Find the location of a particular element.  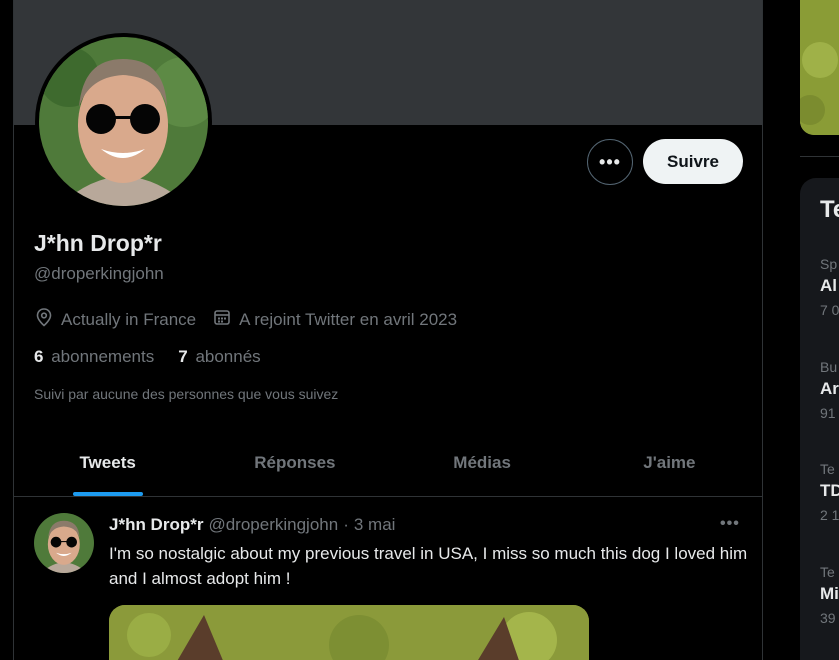

profile-avatar is located at coordinates (123, 121).